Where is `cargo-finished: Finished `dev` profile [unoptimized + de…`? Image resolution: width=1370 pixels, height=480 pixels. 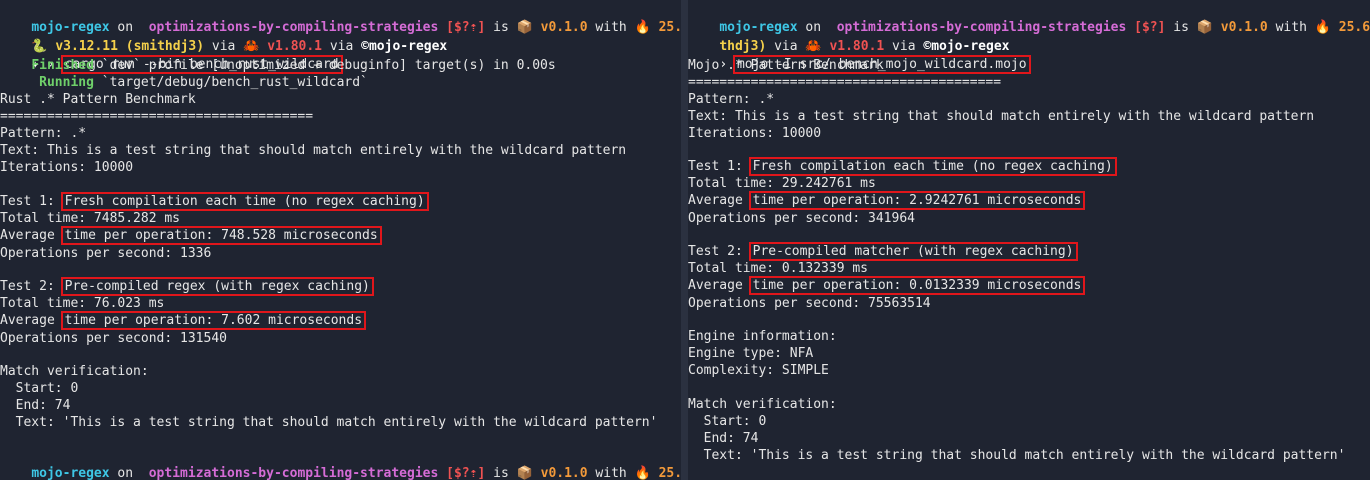 cargo-finished: Finished `dev` profile [unoptimized + de… is located at coordinates (293, 65).